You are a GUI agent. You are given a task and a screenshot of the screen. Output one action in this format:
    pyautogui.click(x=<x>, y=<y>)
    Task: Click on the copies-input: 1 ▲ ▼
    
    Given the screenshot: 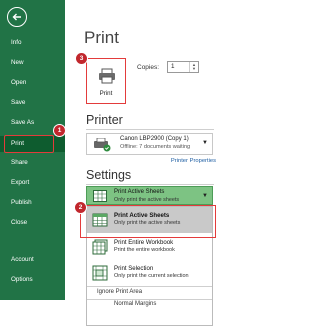 What is the action you would take?
    pyautogui.click(x=183, y=67)
    